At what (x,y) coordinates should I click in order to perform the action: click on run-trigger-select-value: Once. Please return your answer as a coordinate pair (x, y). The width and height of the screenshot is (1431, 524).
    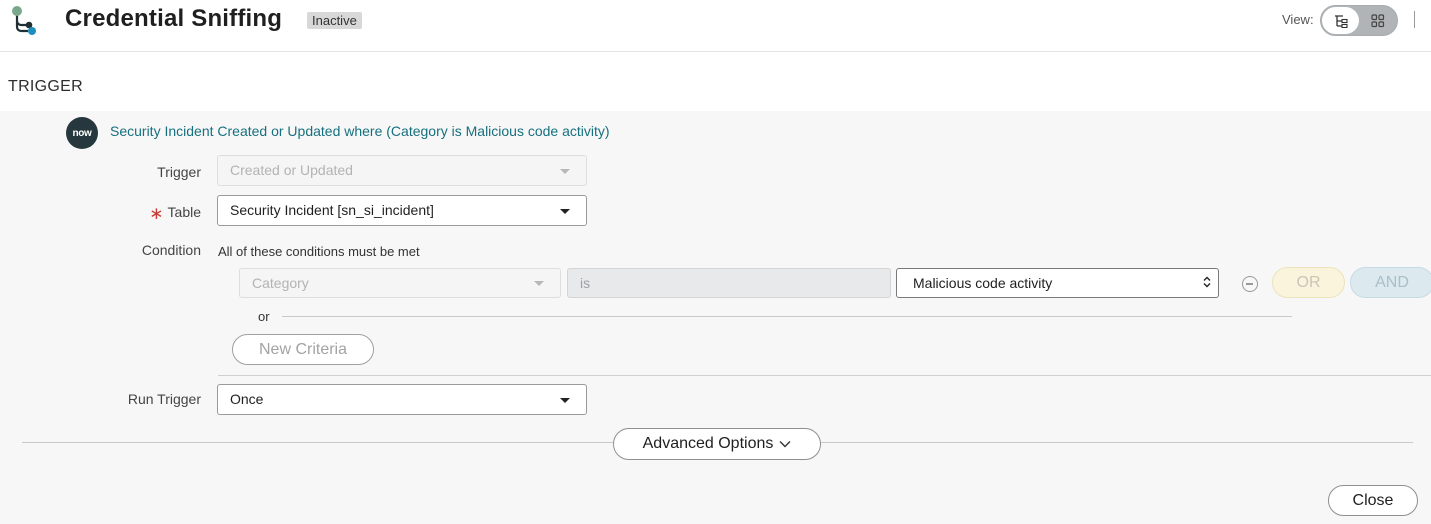
    Looking at the image, I should click on (247, 399).